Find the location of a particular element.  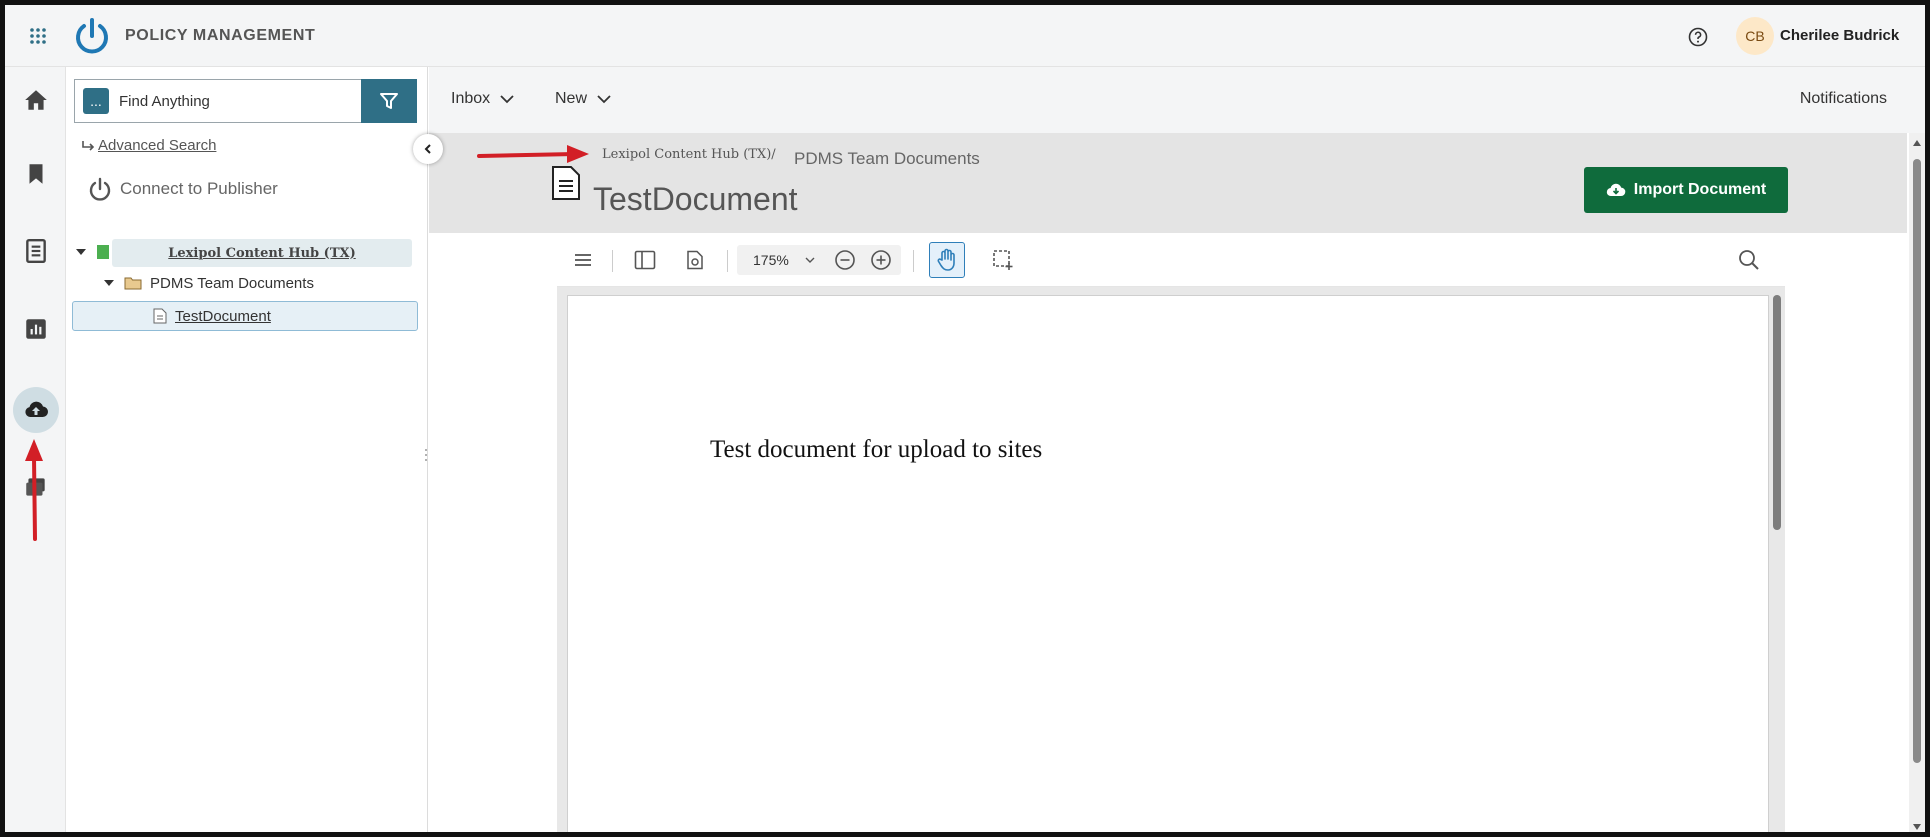

breadcrumb-folder: PDMS Team Documents is located at coordinates (887, 159).